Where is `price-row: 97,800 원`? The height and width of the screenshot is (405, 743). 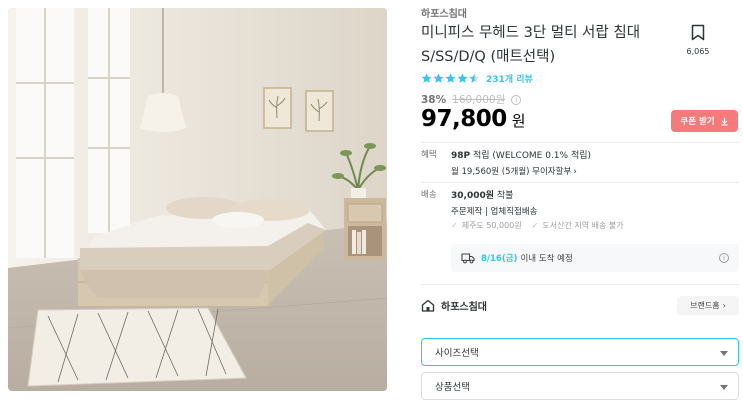
price-row: 97,800 원 is located at coordinates (473, 119).